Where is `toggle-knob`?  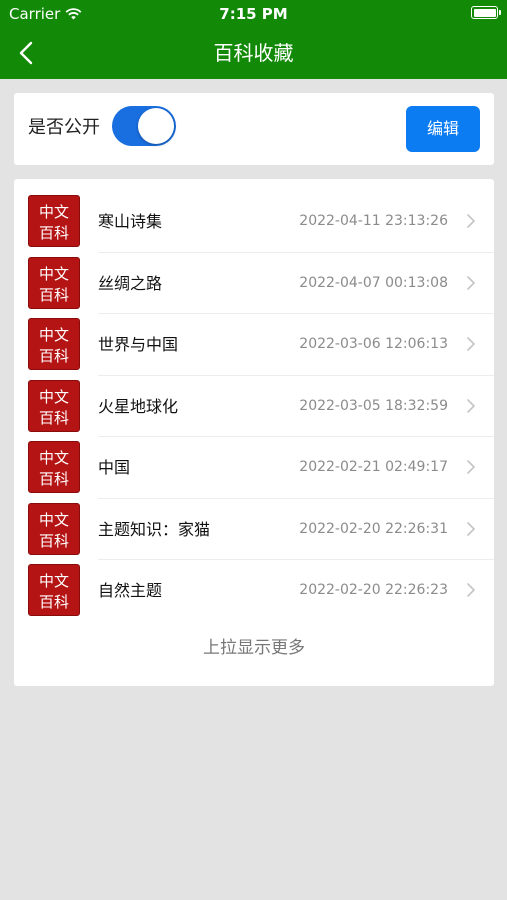 toggle-knob is located at coordinates (156, 126).